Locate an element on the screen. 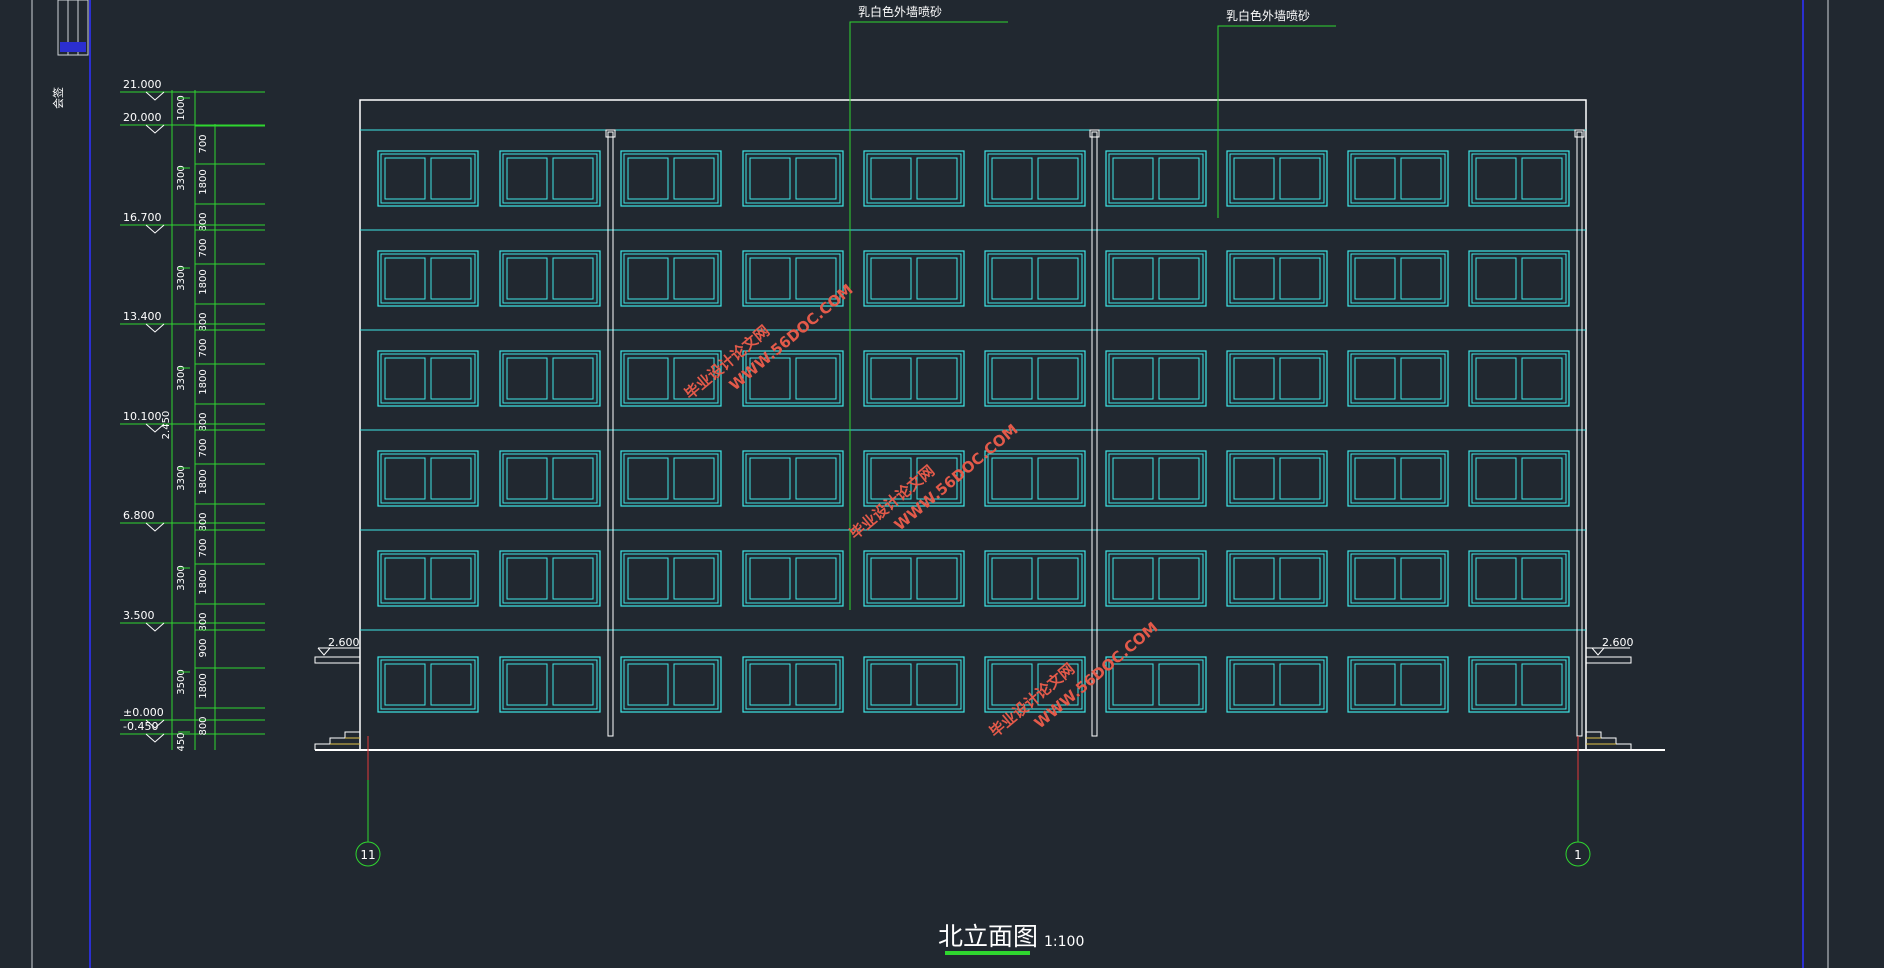 This screenshot has height=968, width=1884. drawing-title: 北立面图 is located at coordinates (988, 936).